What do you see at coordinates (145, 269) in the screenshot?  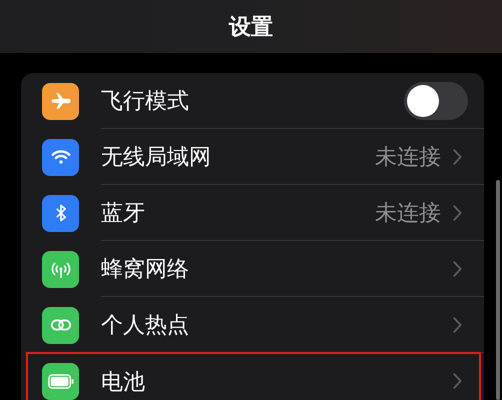 I see `setting-label: 蜂窝网络` at bounding box center [145, 269].